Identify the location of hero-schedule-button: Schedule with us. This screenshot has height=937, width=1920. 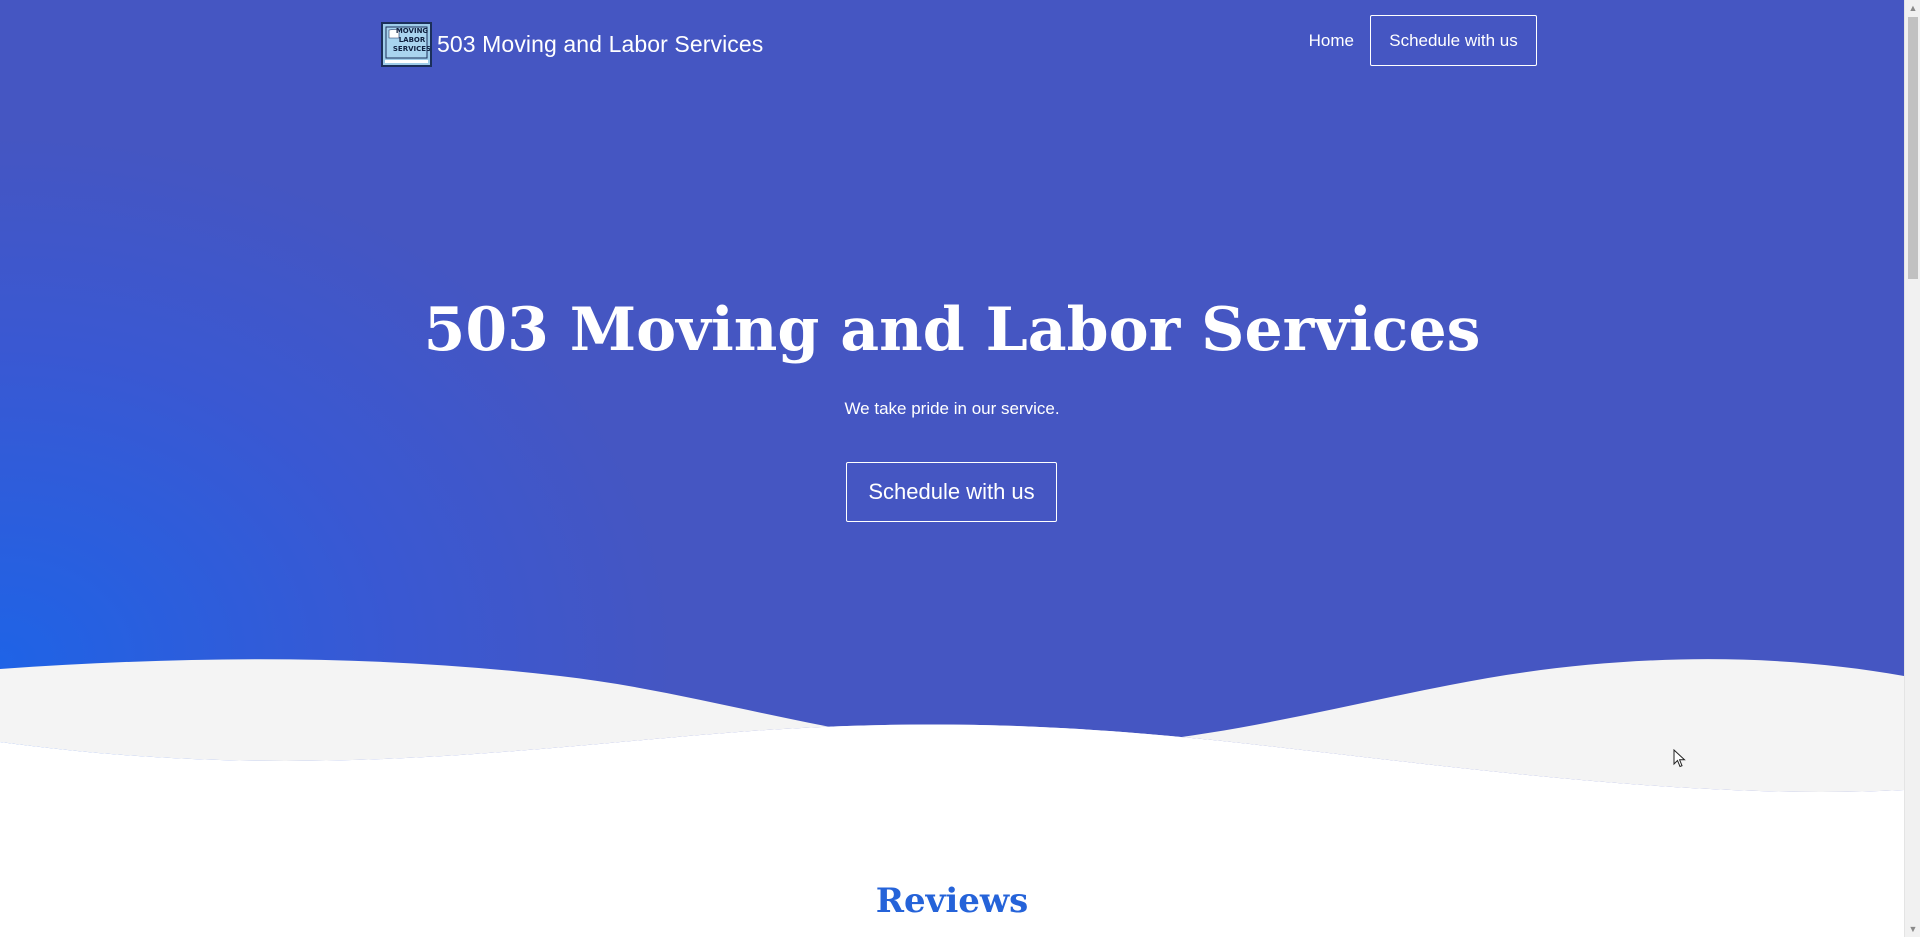
(951, 492).